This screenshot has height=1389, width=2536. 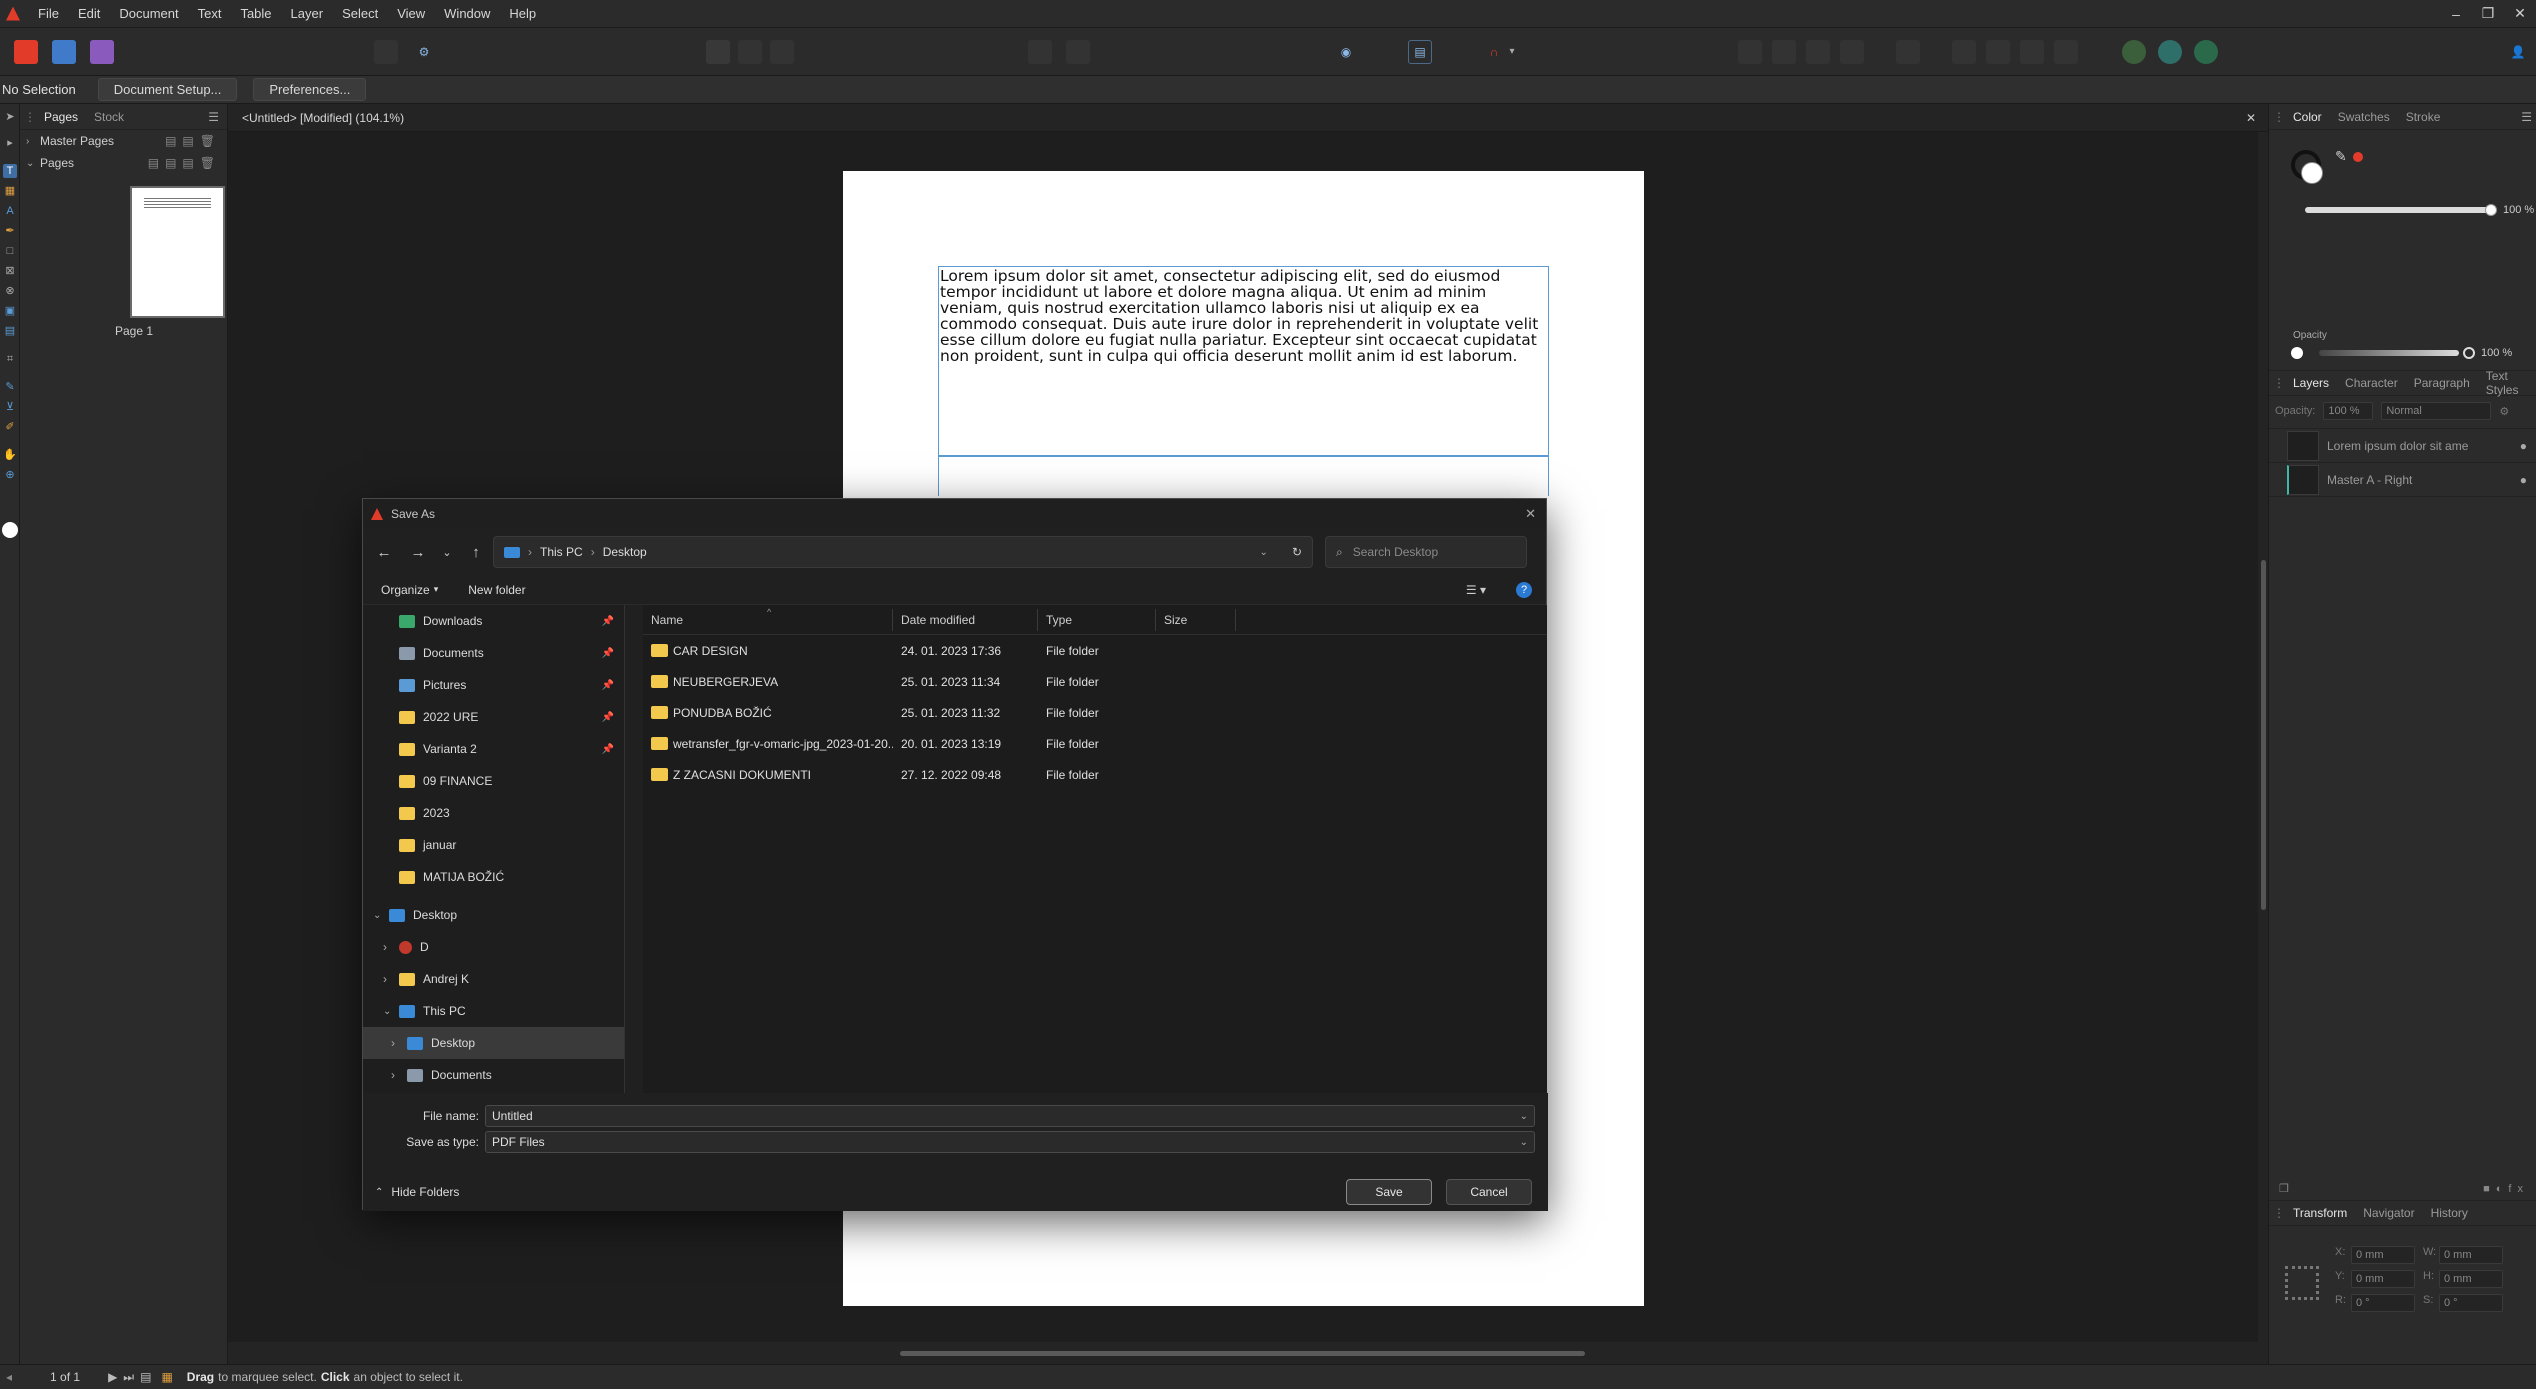 What do you see at coordinates (2488, 13) in the screenshot?
I see `restore-icon: ❐` at bounding box center [2488, 13].